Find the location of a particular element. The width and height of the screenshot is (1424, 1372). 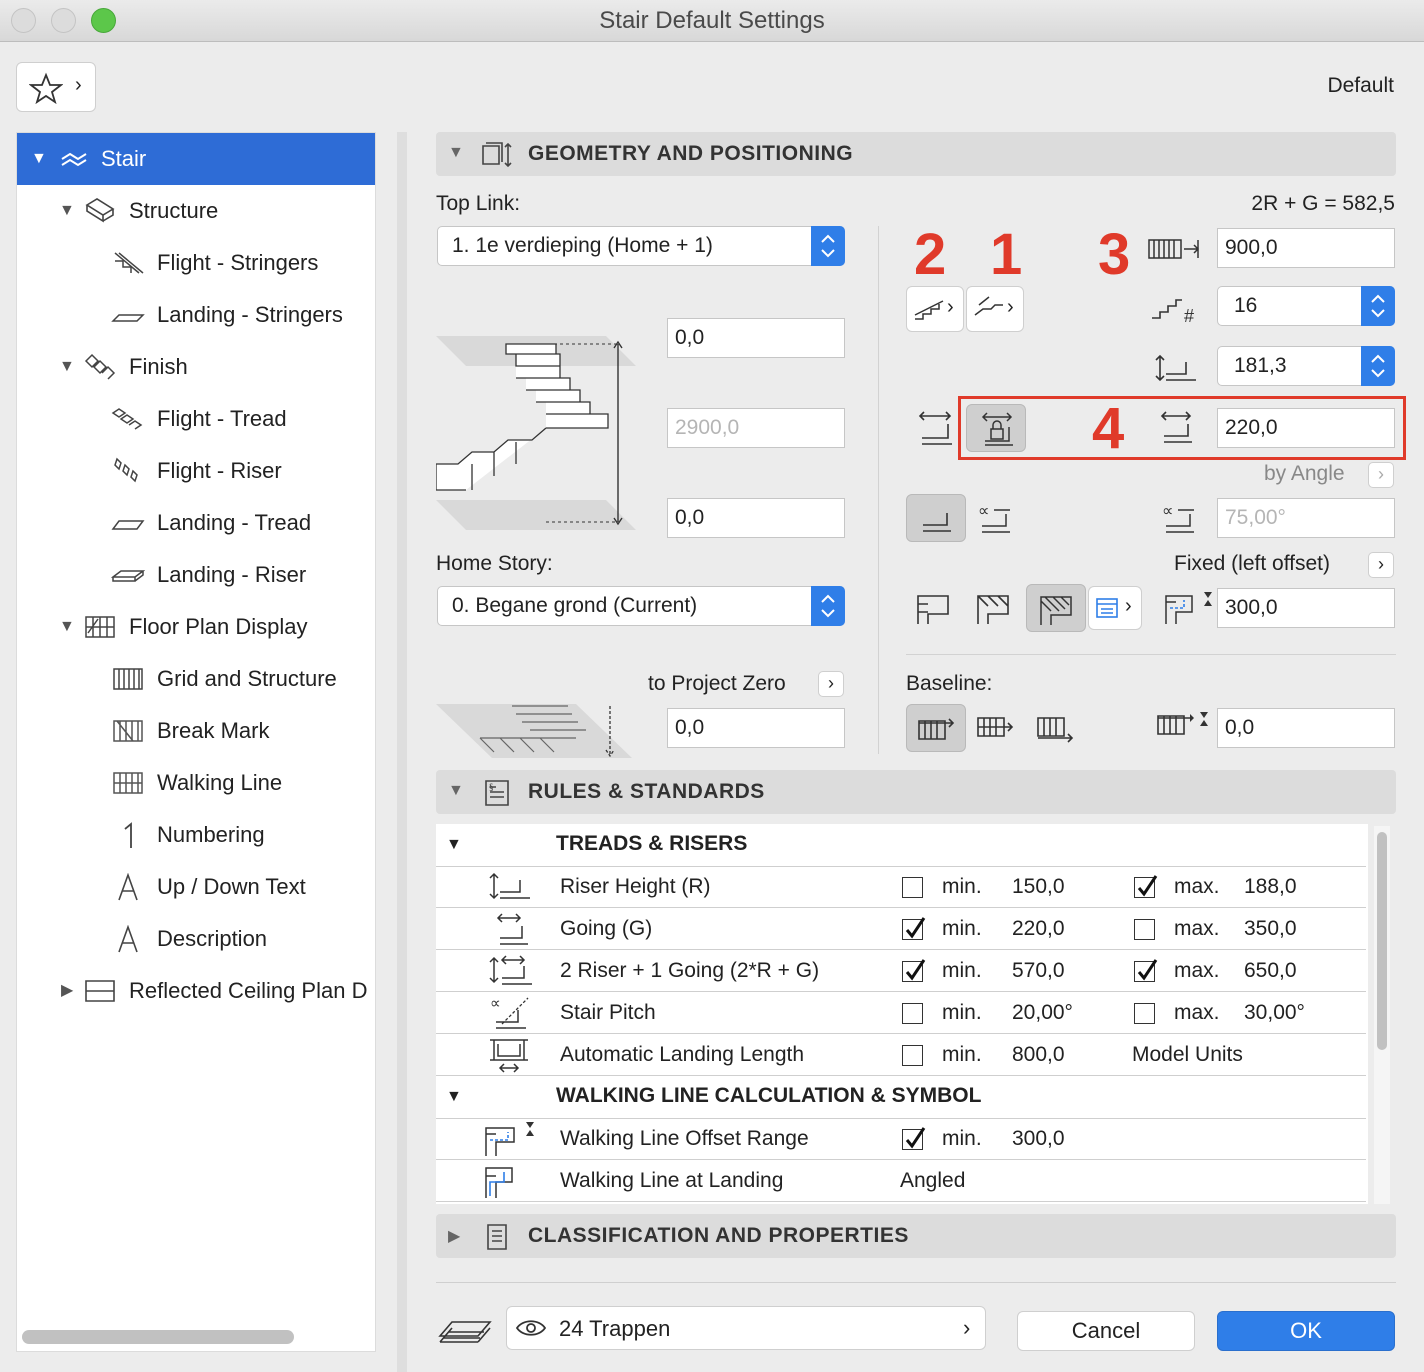

stair-pitch-max-checkbox is located at coordinates (1144, 1013).